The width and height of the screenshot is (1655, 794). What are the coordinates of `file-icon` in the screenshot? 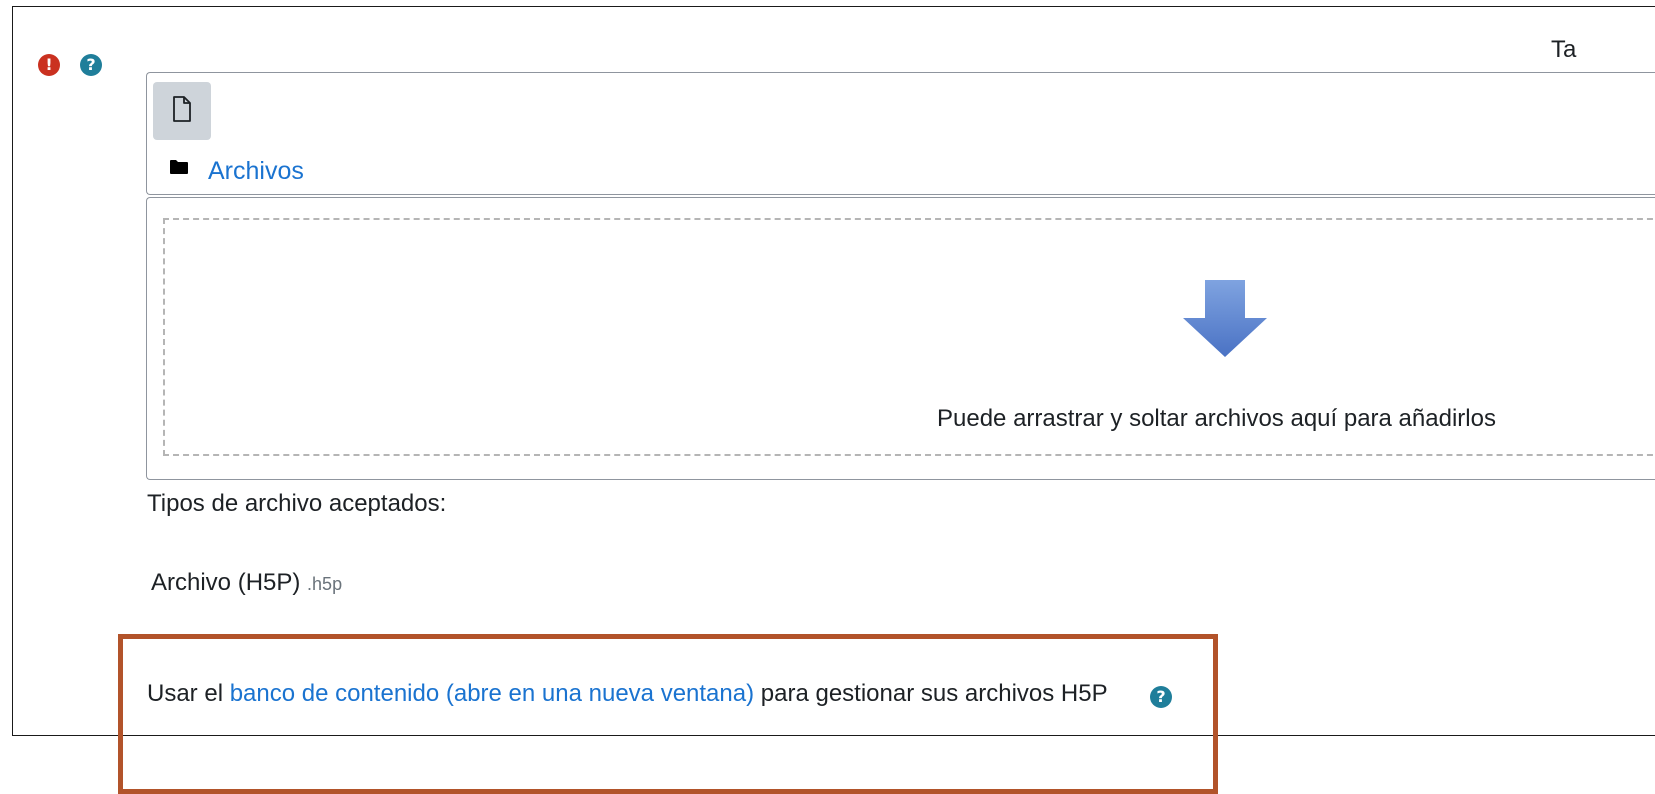 It's located at (182, 109).